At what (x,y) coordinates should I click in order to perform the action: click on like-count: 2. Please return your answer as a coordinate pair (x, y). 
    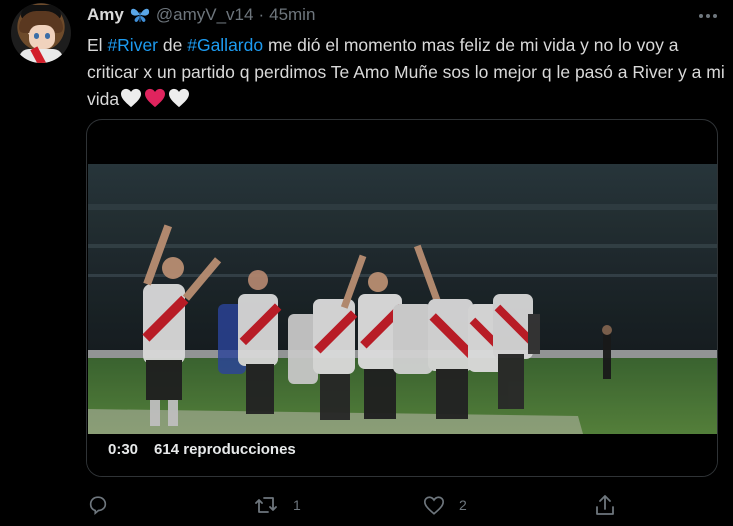
    Looking at the image, I should click on (463, 505).